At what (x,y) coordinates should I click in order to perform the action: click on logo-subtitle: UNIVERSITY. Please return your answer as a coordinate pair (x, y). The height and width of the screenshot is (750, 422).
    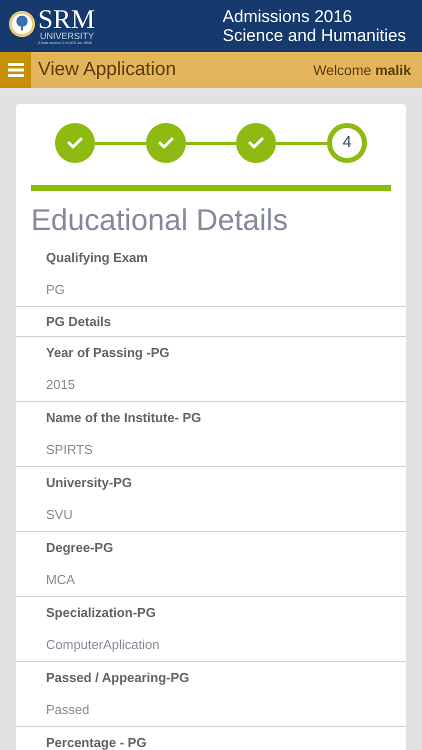
    Looking at the image, I should click on (68, 36).